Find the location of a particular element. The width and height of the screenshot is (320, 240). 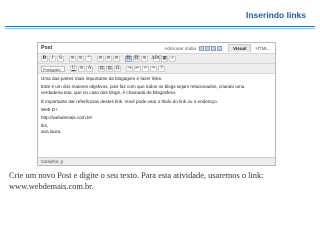

redo-button: ↷ is located at coordinates (153, 68).